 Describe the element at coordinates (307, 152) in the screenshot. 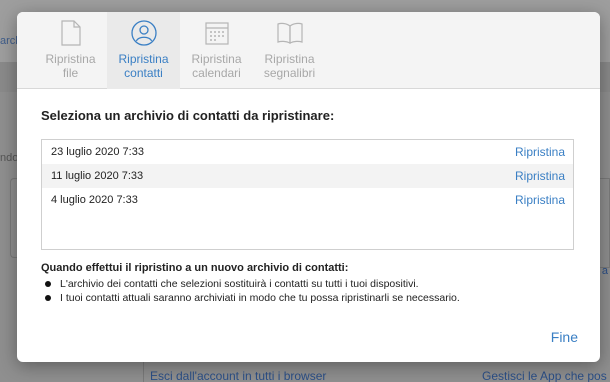

I see `archive-row: 23 luglio 2020 7:33 Ripristina` at that location.